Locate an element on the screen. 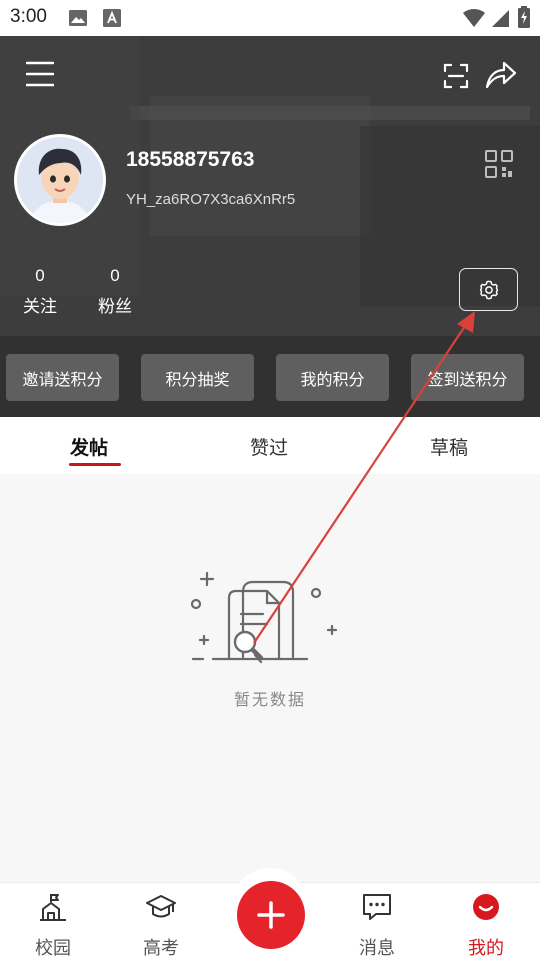  followers-count: 0 is located at coordinates (115, 275).